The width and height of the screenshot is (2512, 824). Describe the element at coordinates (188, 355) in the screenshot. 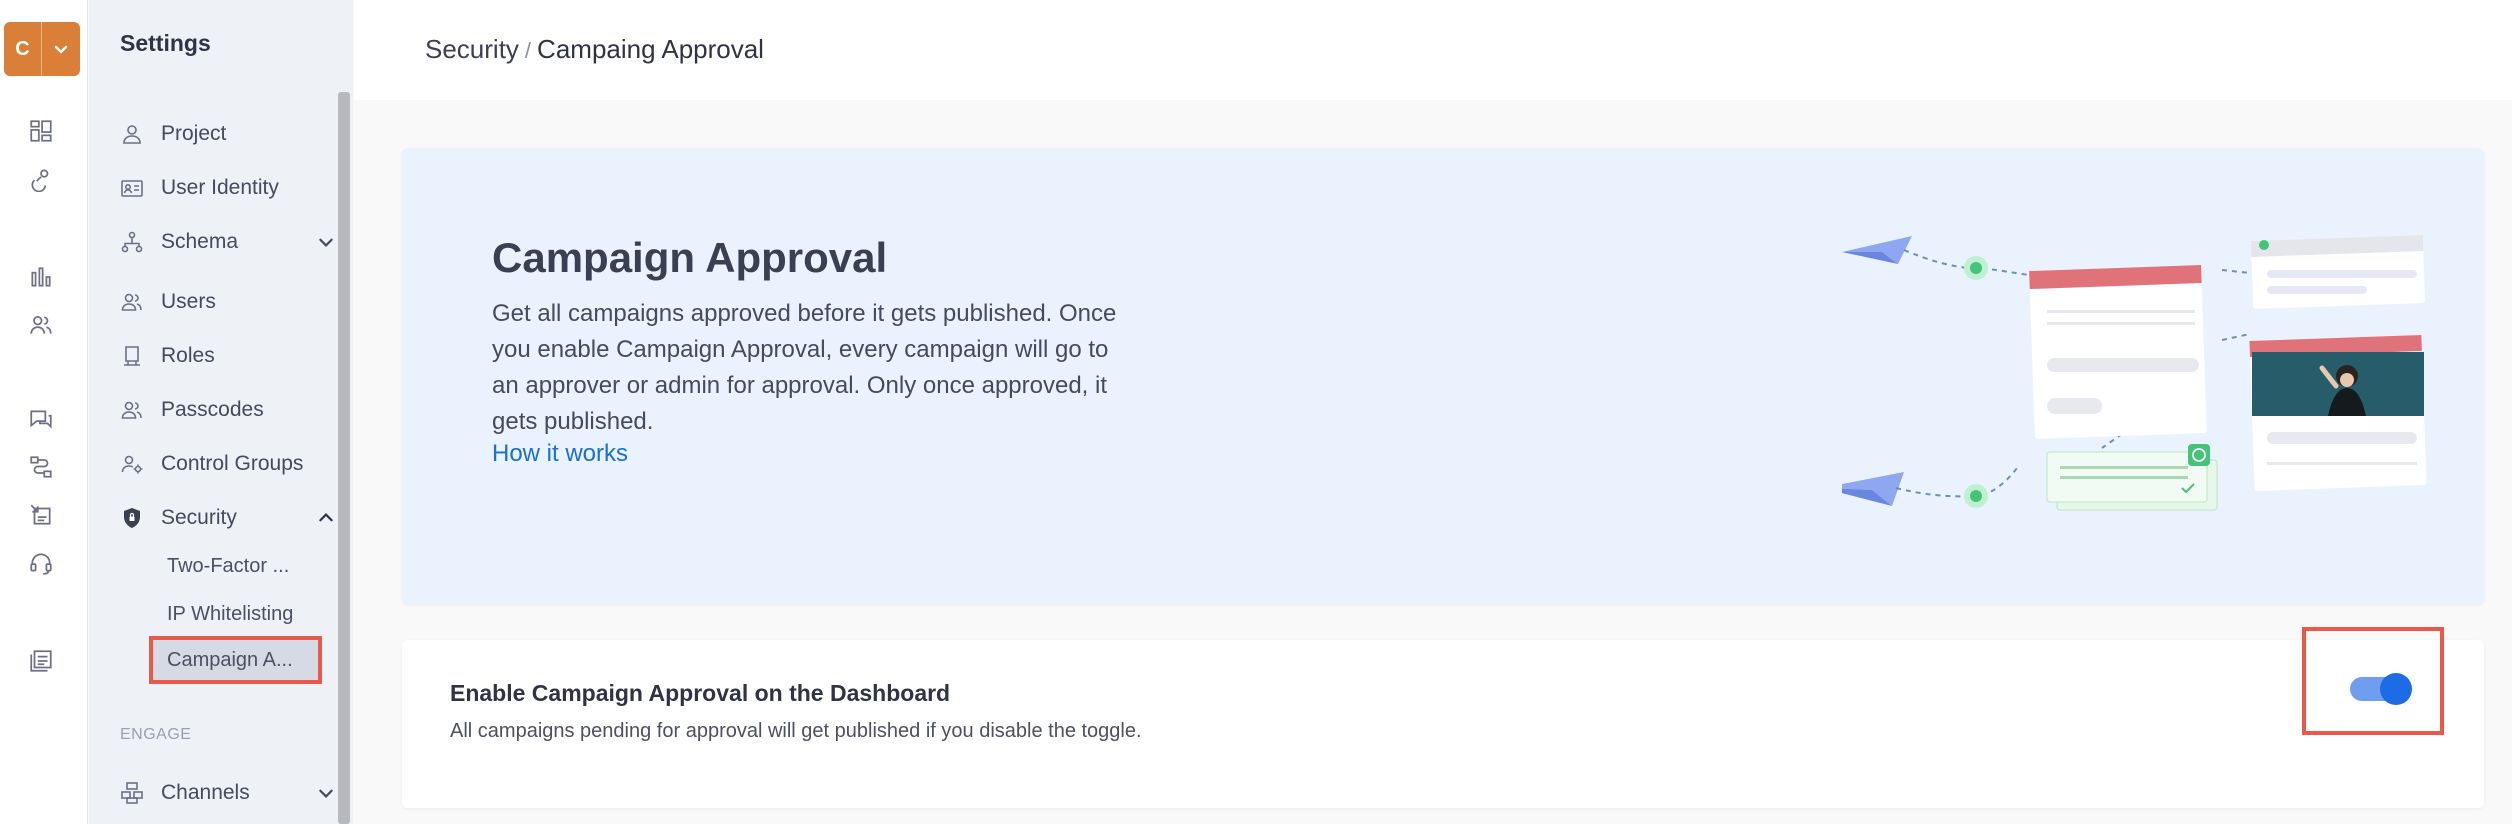

I see `sidebar-item-label: Roles` at that location.